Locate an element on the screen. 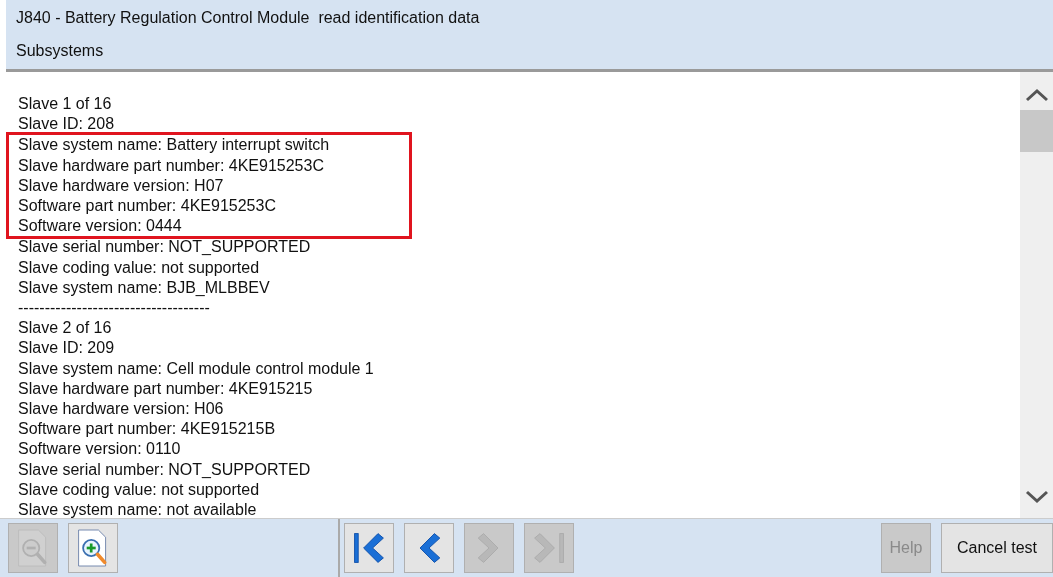 This screenshot has height=577, width=1053. cancel-test-button: Cancel test is located at coordinates (997, 548).